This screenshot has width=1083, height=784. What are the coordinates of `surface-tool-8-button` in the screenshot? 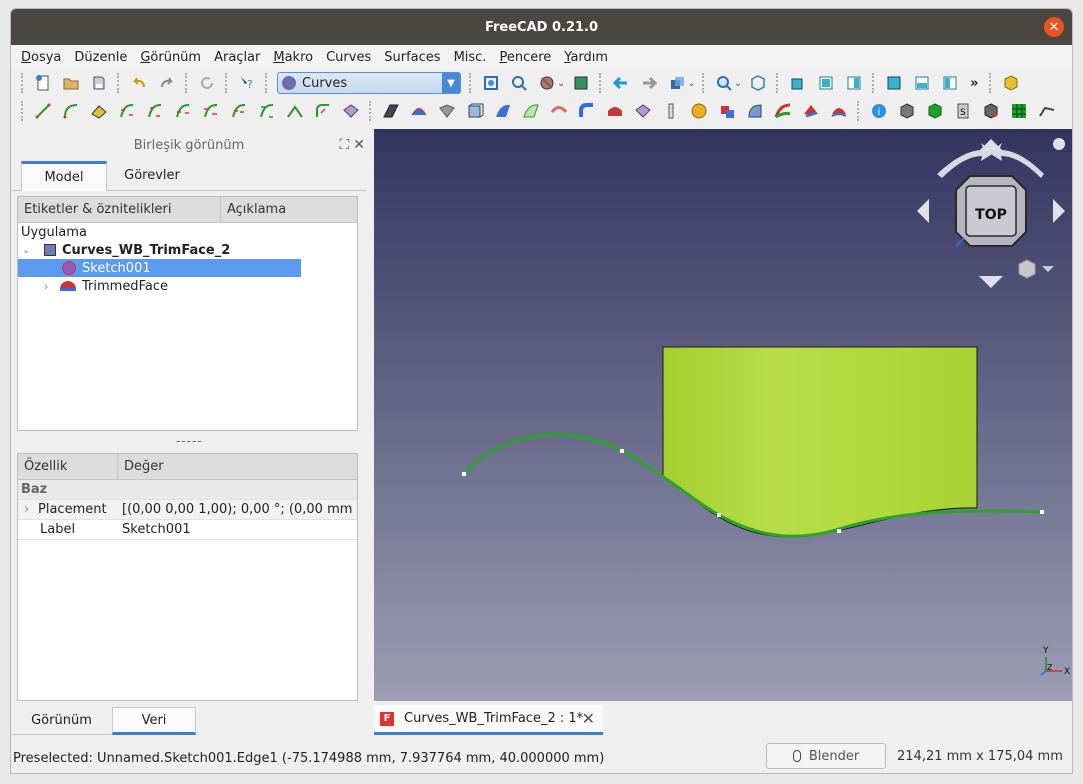 It's located at (587, 111).